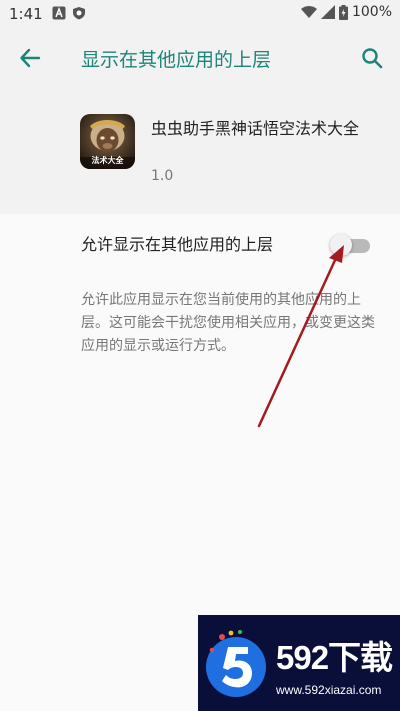 The height and width of the screenshot is (711, 400). I want to click on notification-a-icon, so click(59, 13).